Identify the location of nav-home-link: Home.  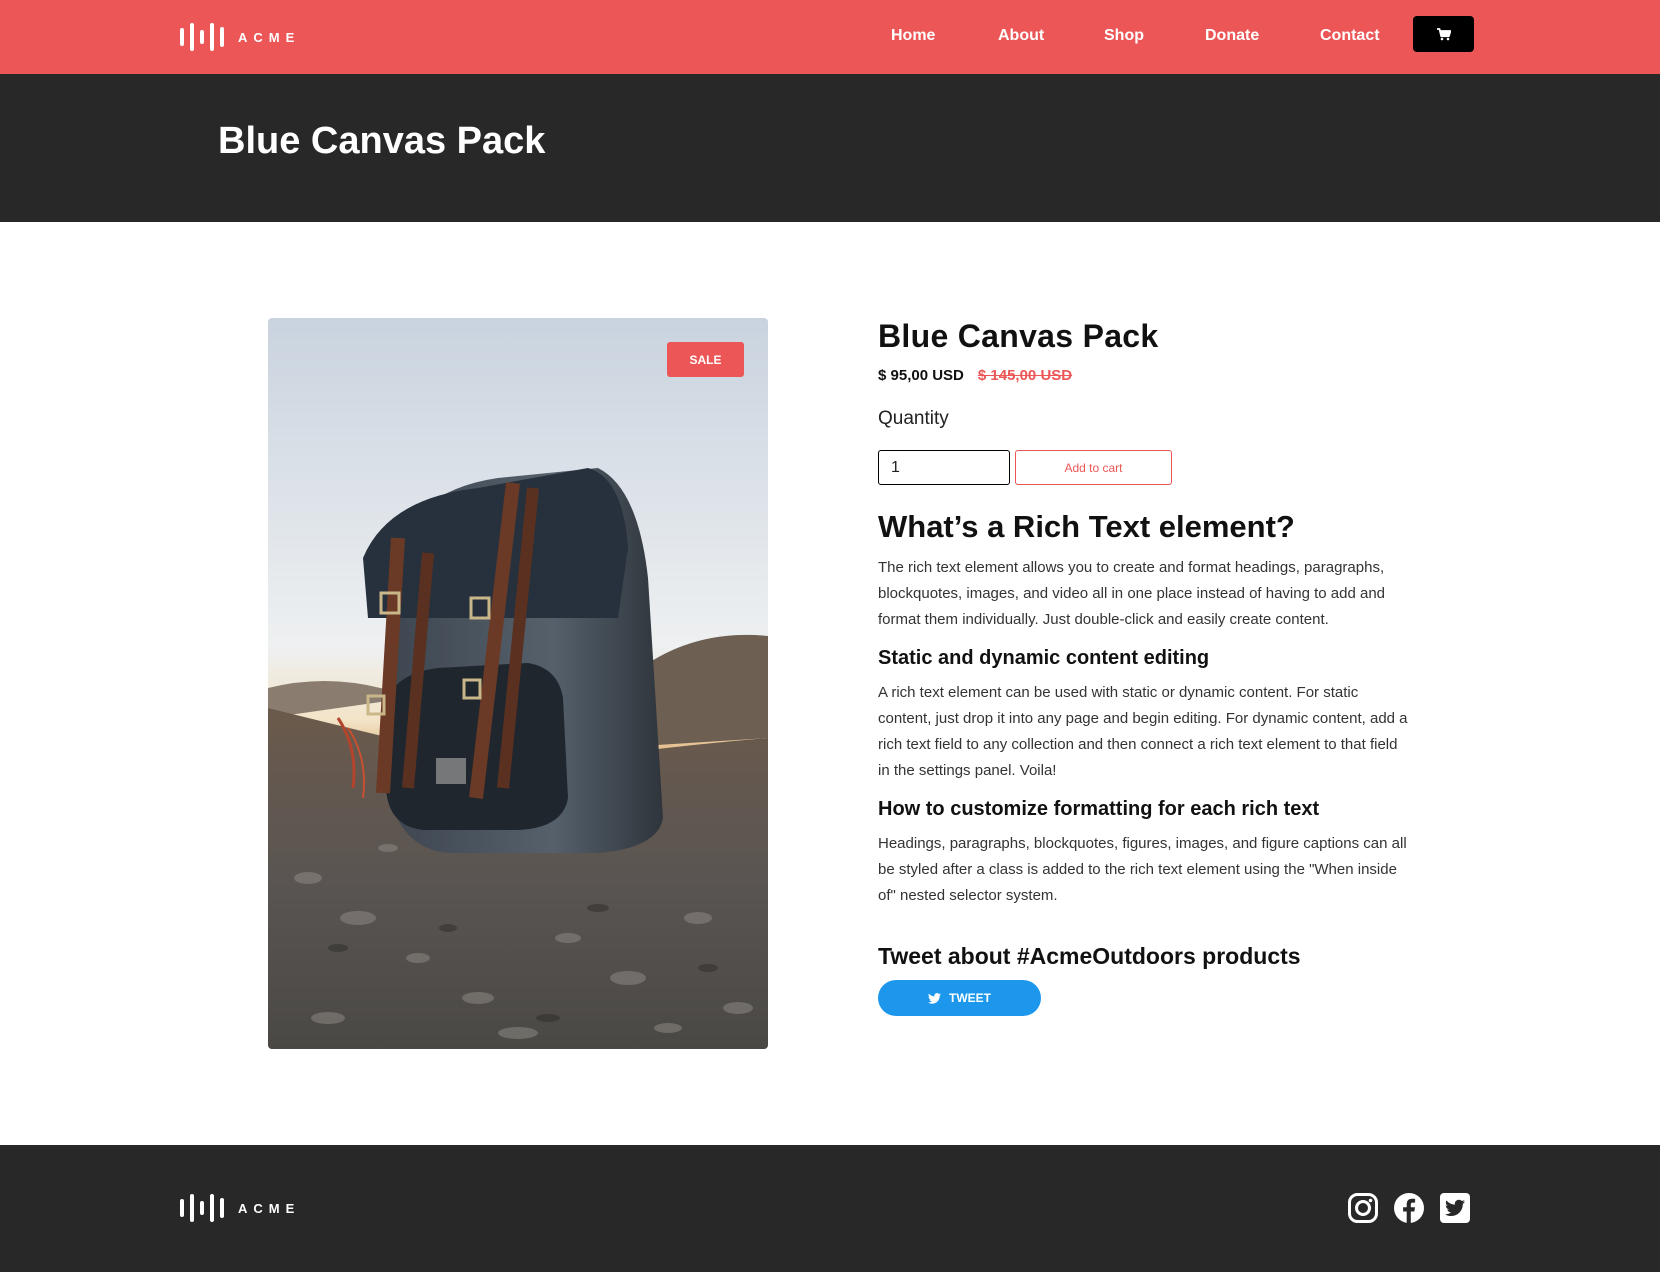
(913, 36).